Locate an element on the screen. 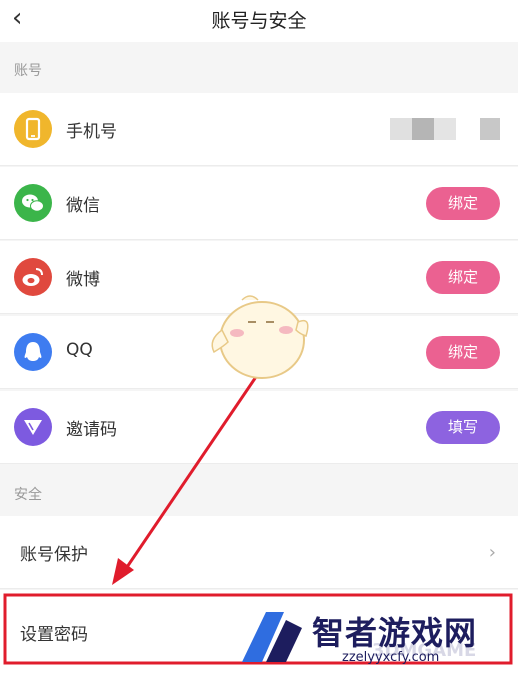 The height and width of the screenshot is (675, 518). bind-weibo-button: 绑定 is located at coordinates (463, 277).